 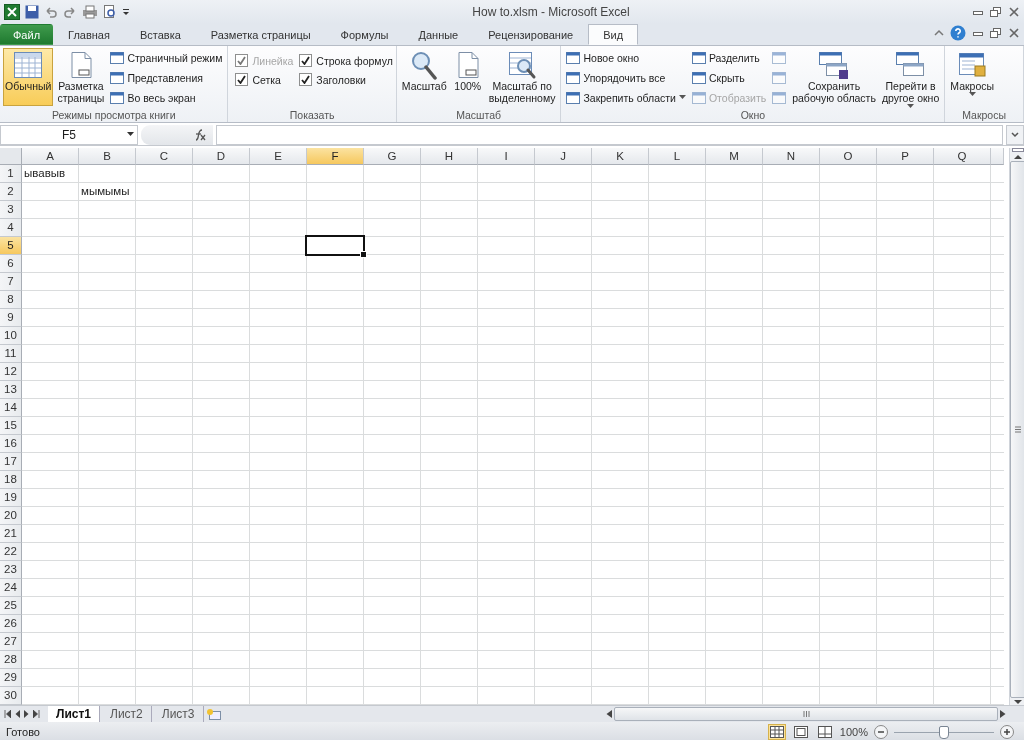 What do you see at coordinates (729, 57) in the screenshot?
I see `ribbon-button: Разделить` at bounding box center [729, 57].